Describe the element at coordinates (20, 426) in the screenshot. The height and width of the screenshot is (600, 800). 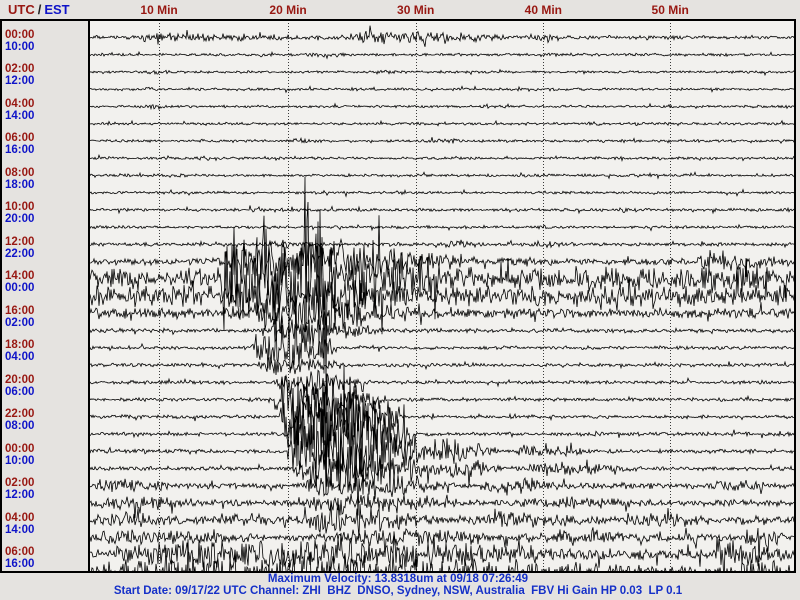
I see `time-label-est: 08:00` at that location.